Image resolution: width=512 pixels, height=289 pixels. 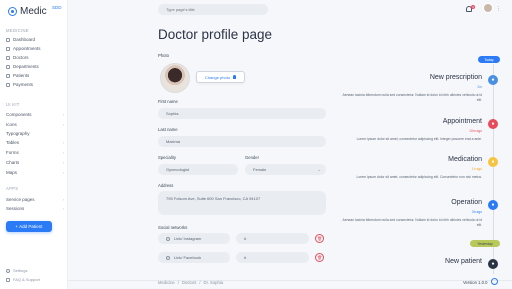 What do you see at coordinates (455, 77) in the screenshot?
I see `timeline-title: New prescription` at bounding box center [455, 77].